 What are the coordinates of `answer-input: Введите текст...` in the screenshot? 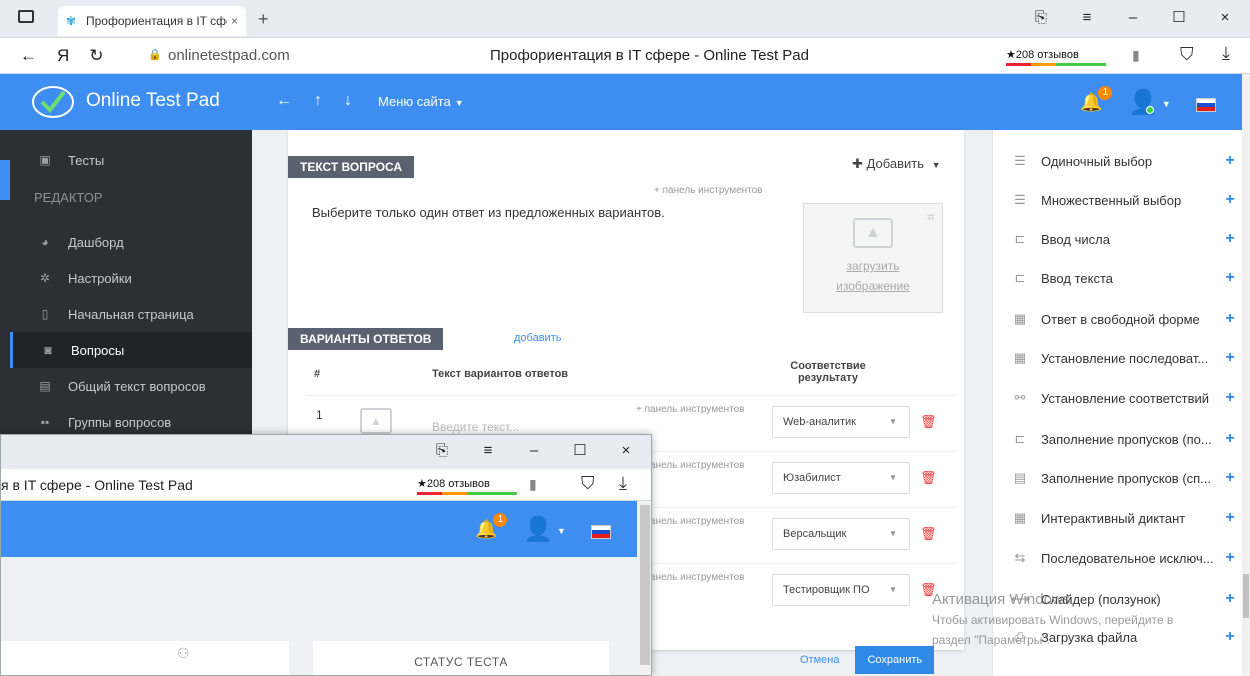 It's located at (475, 427).